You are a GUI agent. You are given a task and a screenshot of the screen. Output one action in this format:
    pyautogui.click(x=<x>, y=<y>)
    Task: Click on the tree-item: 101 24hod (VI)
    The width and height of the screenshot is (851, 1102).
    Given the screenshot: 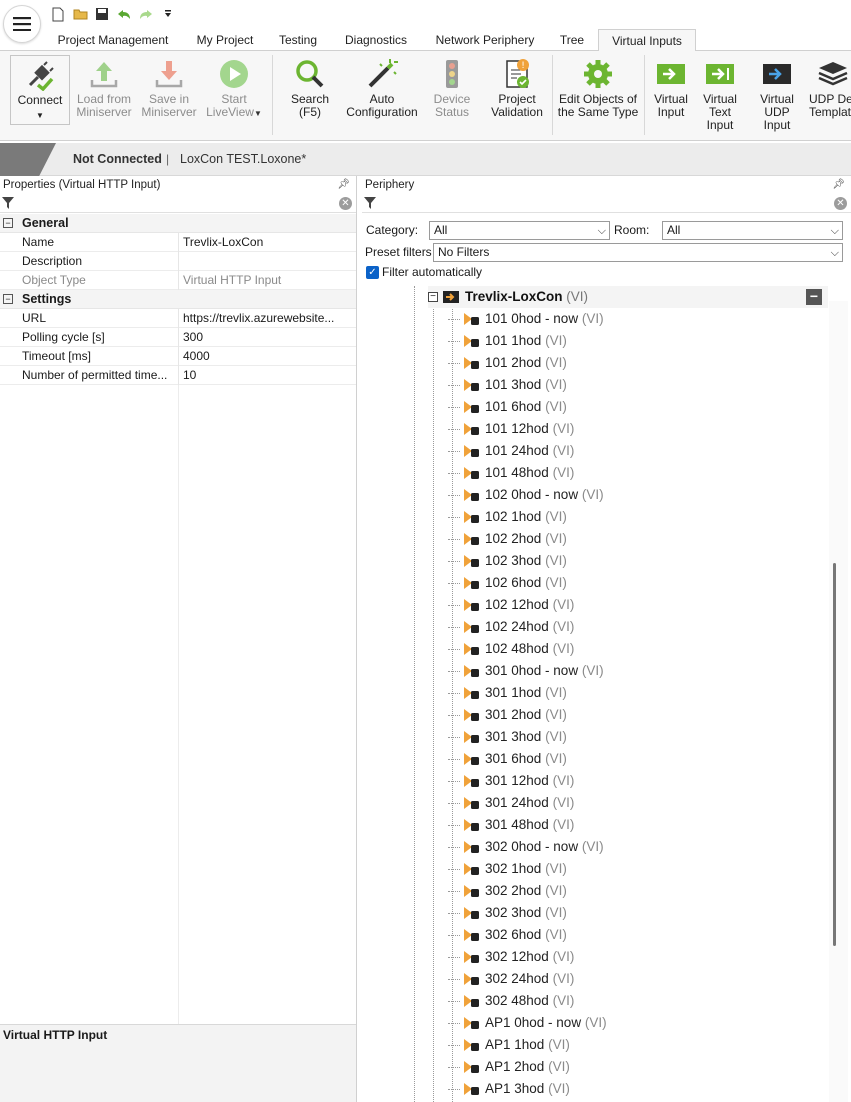 What is the action you would take?
    pyautogui.click(x=635, y=451)
    